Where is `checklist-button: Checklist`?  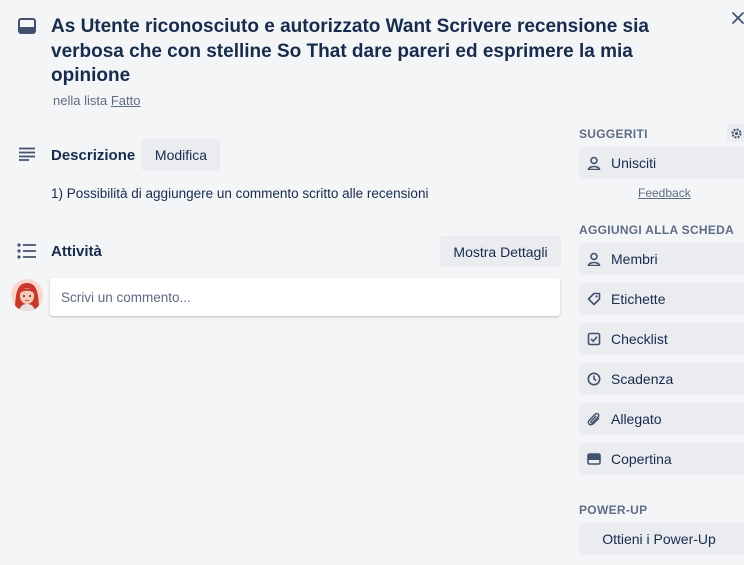 checklist-button: Checklist is located at coordinates (661, 339).